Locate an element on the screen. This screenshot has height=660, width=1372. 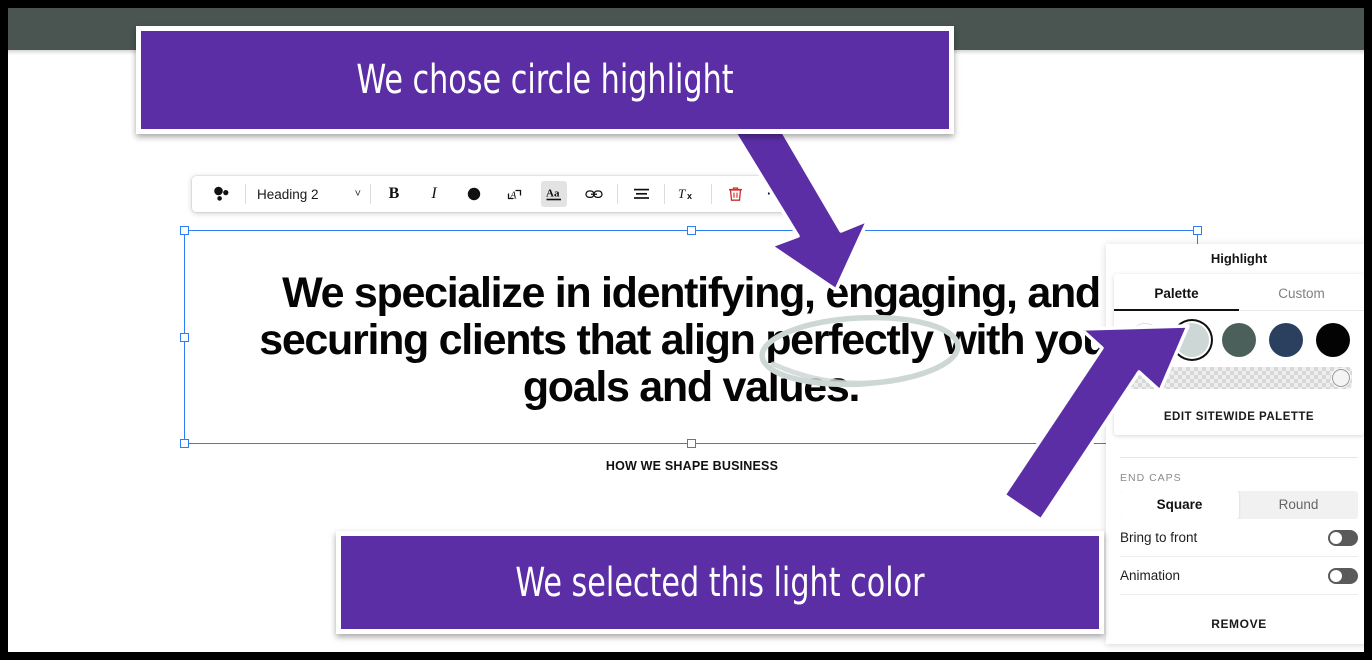
svg-text: x is located at coordinates (689, 196).